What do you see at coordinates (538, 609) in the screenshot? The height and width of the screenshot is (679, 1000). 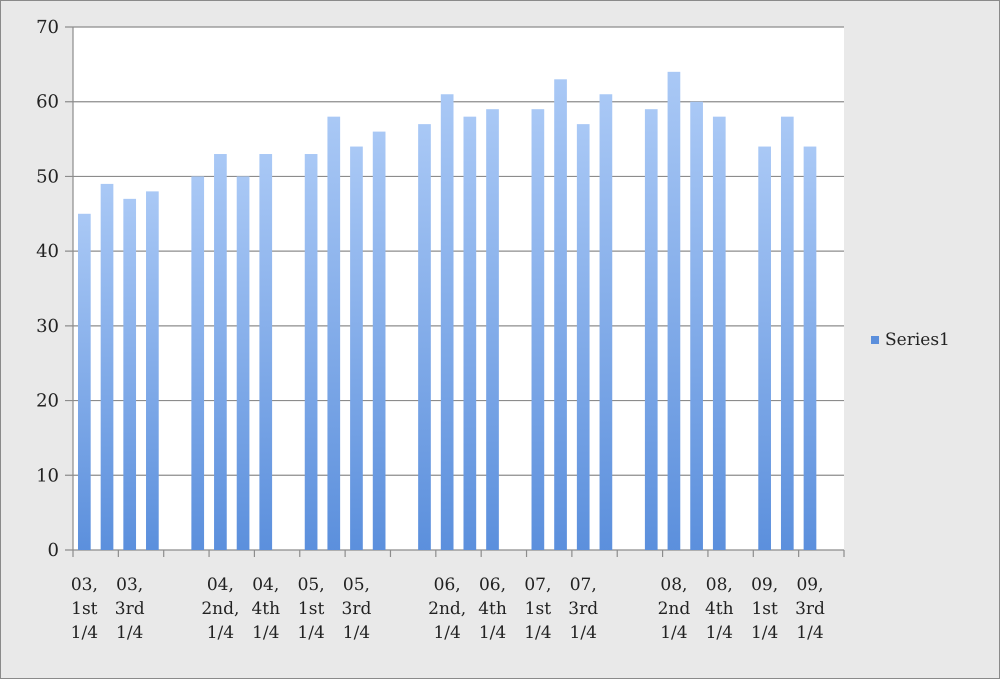 I see `x-axis-label: 07, 1st 1/4` at bounding box center [538, 609].